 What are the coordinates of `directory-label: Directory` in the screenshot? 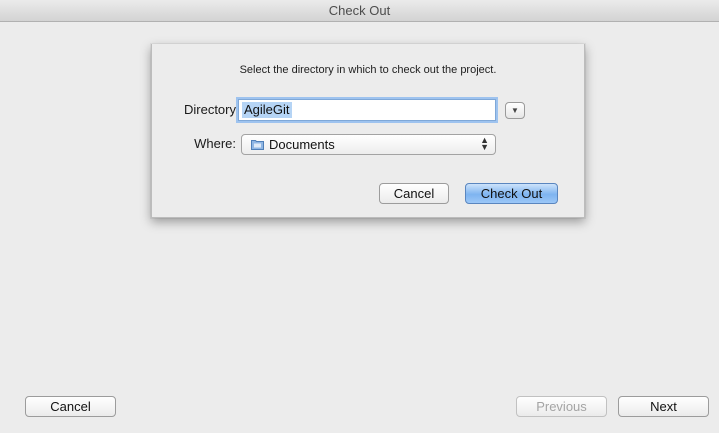 It's located at (209, 109).